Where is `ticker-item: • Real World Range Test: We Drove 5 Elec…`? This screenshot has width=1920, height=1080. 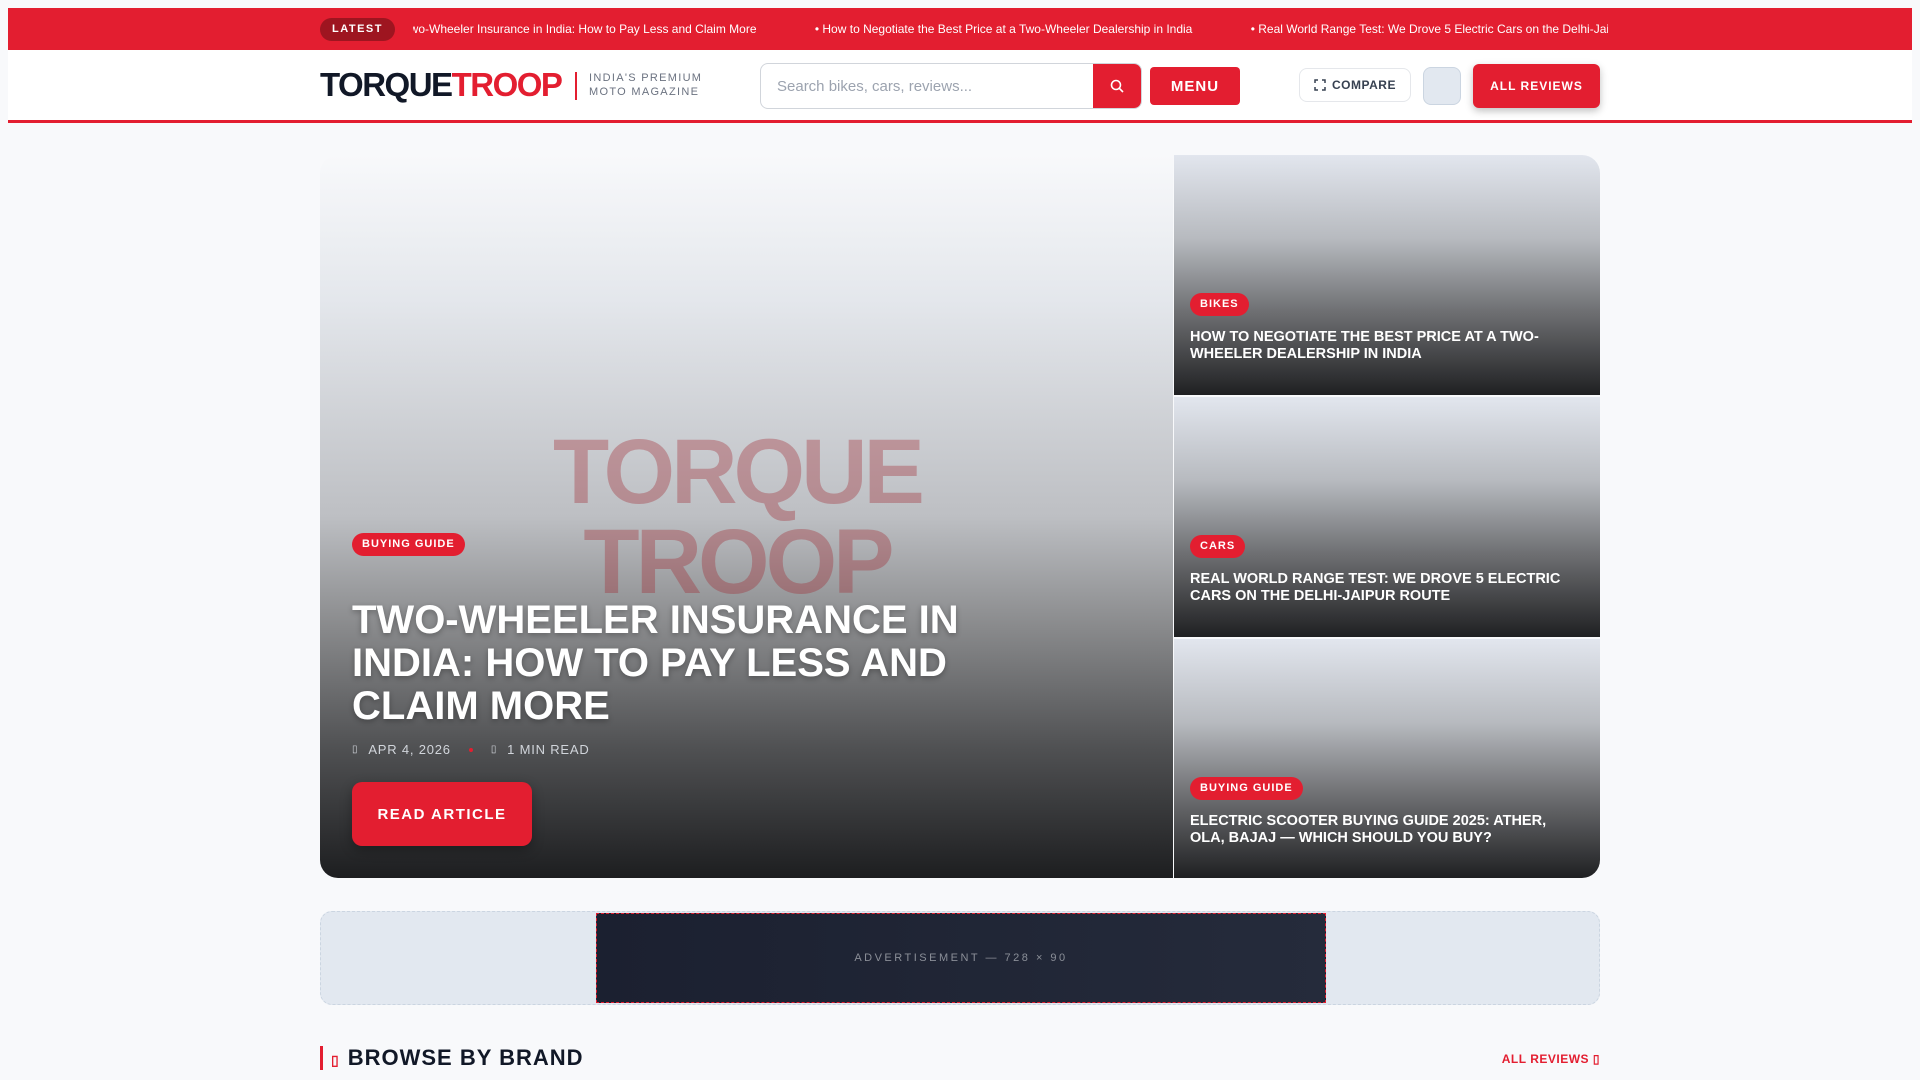 ticker-item: • Real World Range Test: We Drove 5 Elec… is located at coordinates (1429, 29).